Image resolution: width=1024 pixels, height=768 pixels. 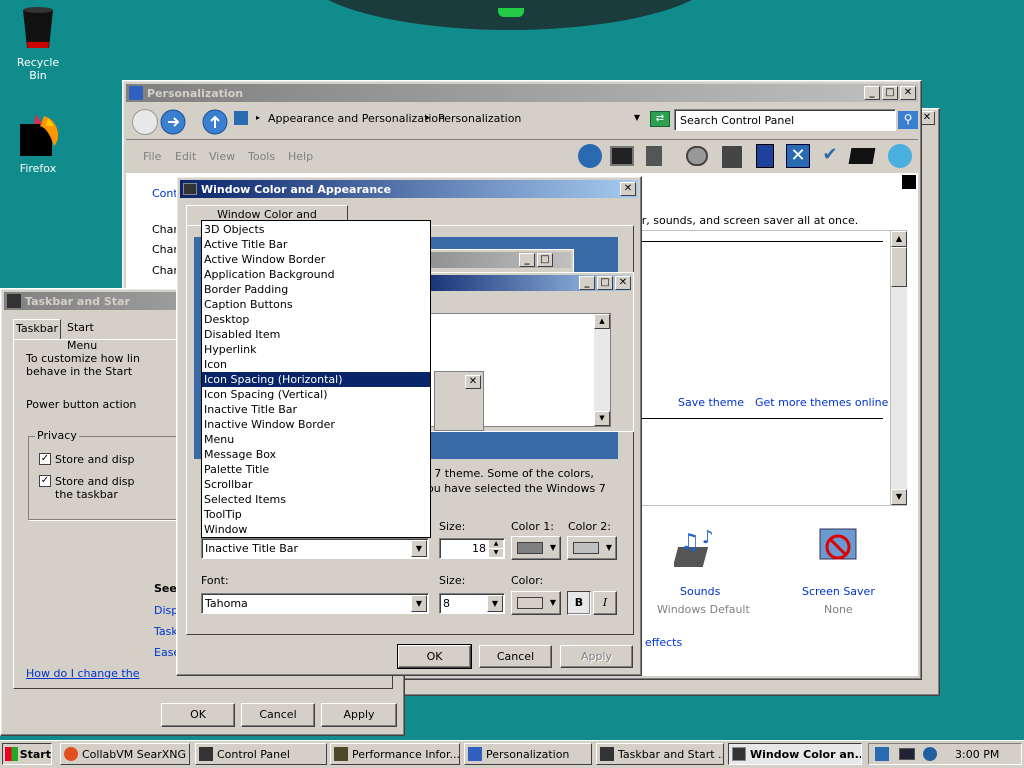 What do you see at coordinates (316, 439) in the screenshot?
I see `item-list-option: Menu` at bounding box center [316, 439].